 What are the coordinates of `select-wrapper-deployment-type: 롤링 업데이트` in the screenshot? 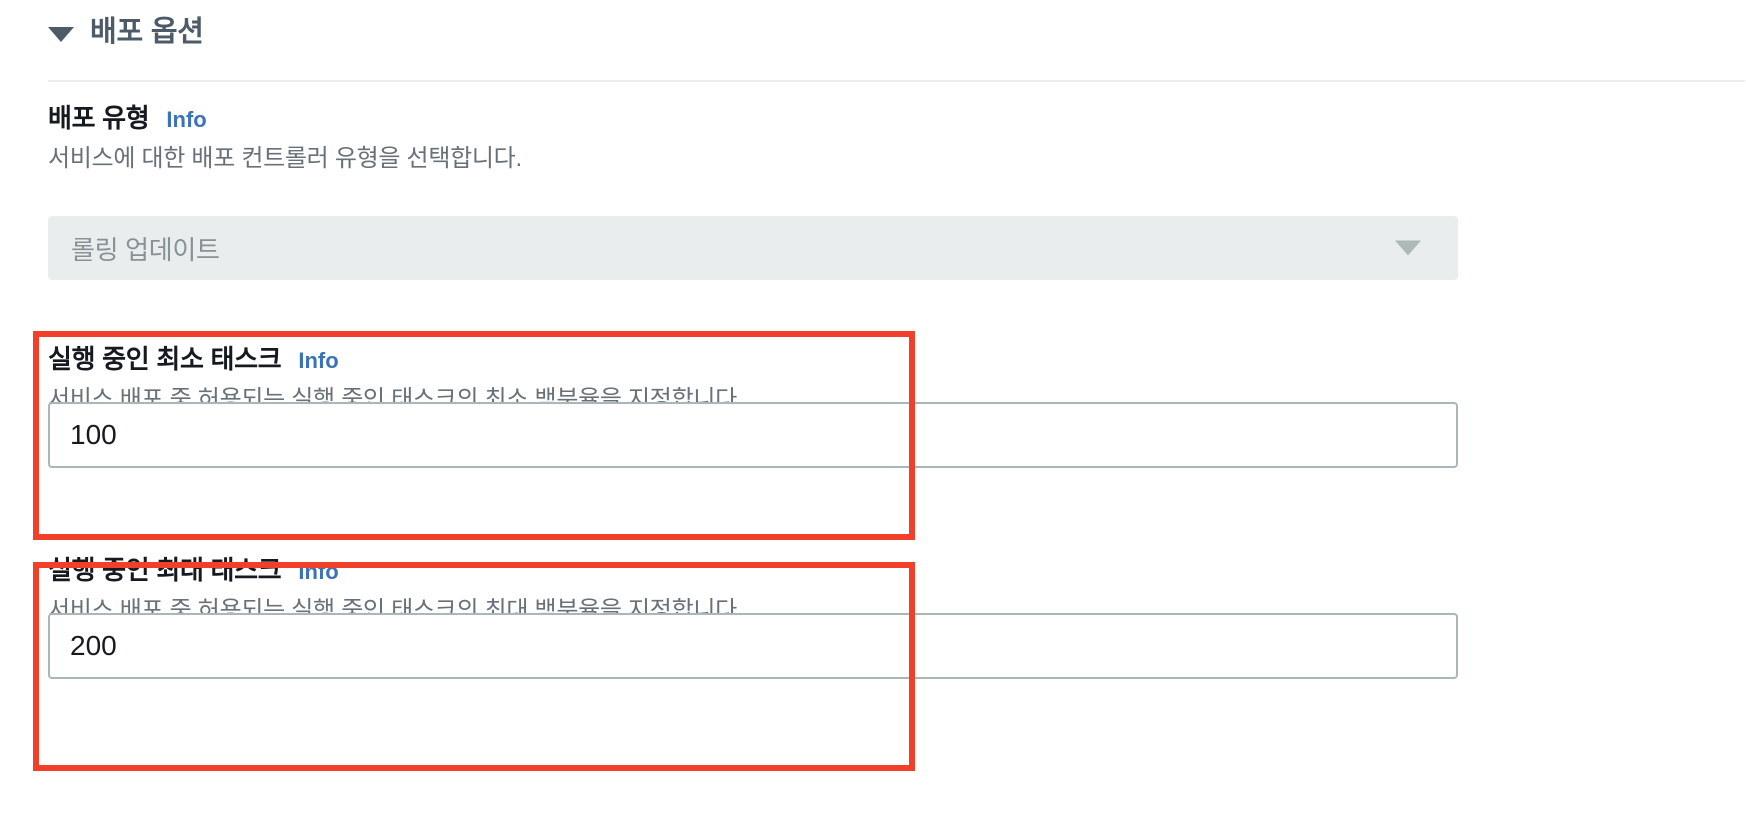 It's located at (753, 248).